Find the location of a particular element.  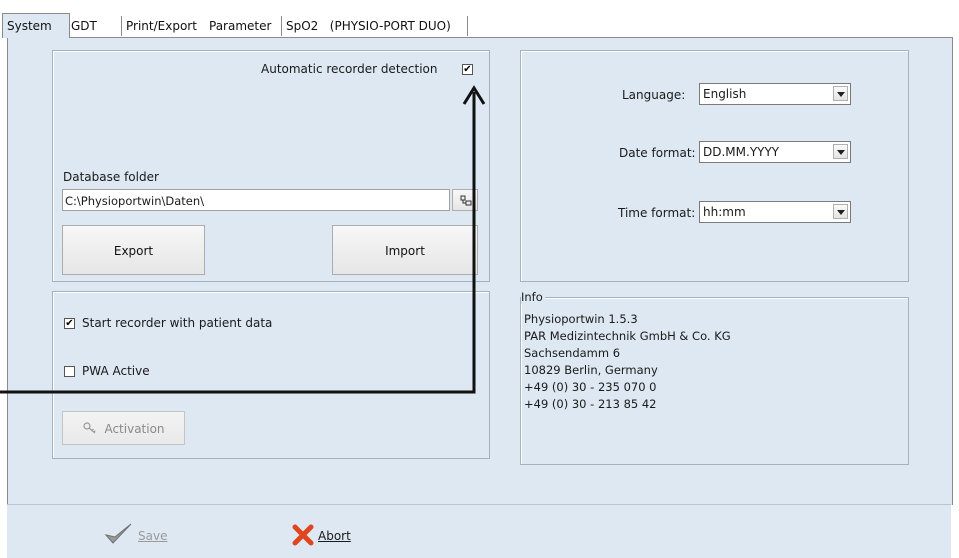

date-format-select: DD.MM.YYYY is located at coordinates (775, 152).